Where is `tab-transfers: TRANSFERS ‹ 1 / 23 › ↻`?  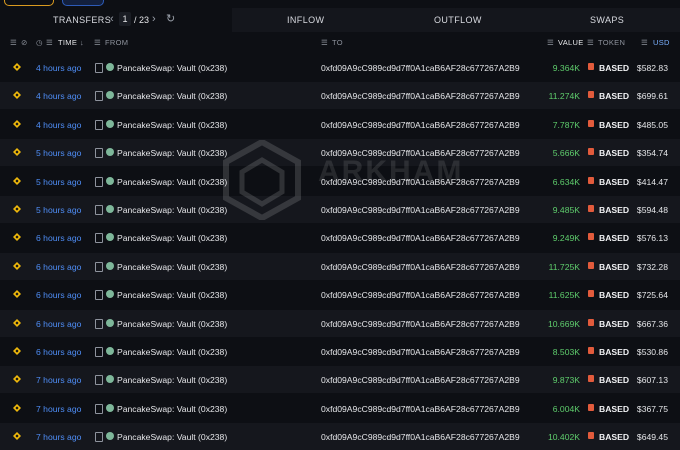 tab-transfers: TRANSFERS ‹ 1 / 23 › ↻ is located at coordinates (116, 20).